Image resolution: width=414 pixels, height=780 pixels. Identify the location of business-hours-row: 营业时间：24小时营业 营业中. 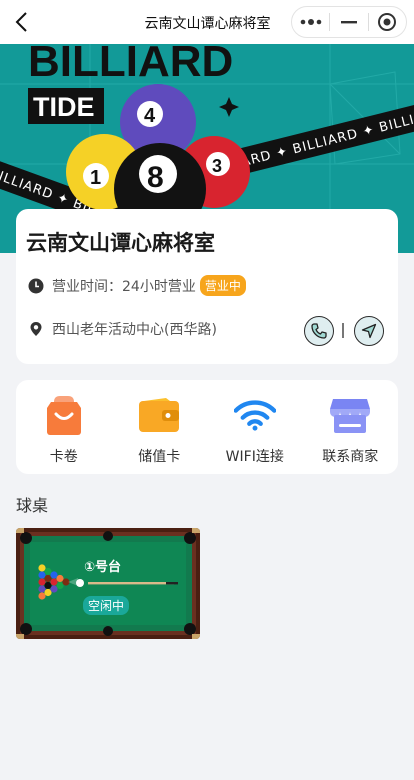
(137, 285).